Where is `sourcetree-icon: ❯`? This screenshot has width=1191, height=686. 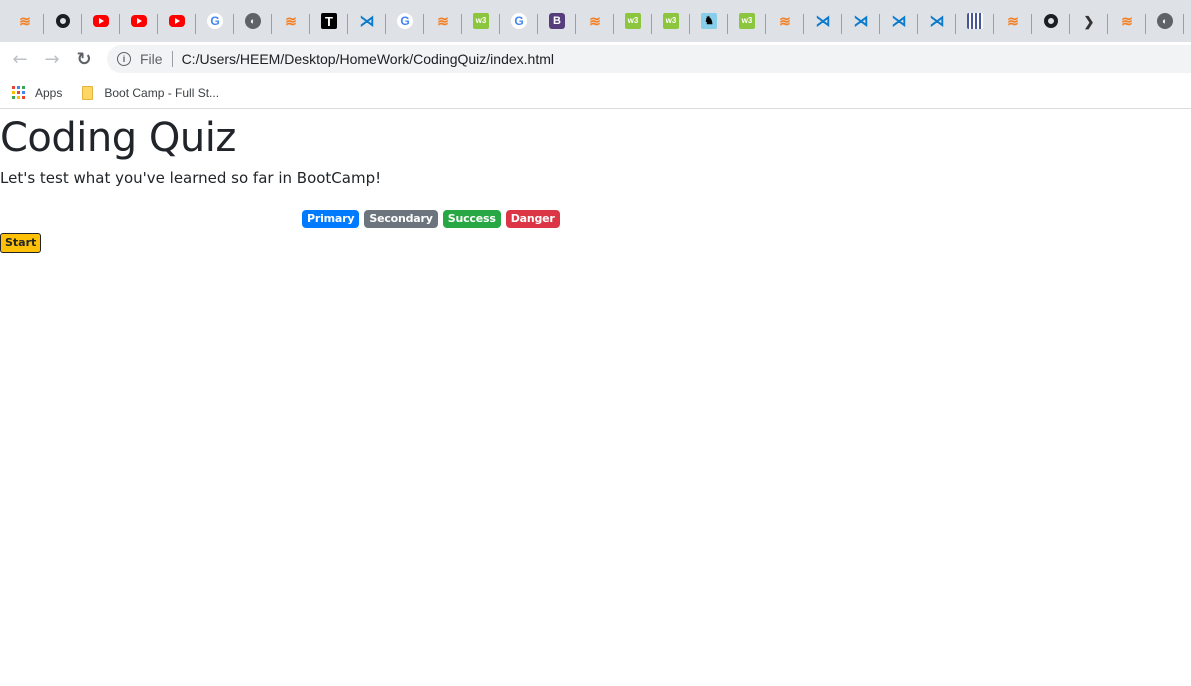 sourcetree-icon: ❯ is located at coordinates (1089, 21).